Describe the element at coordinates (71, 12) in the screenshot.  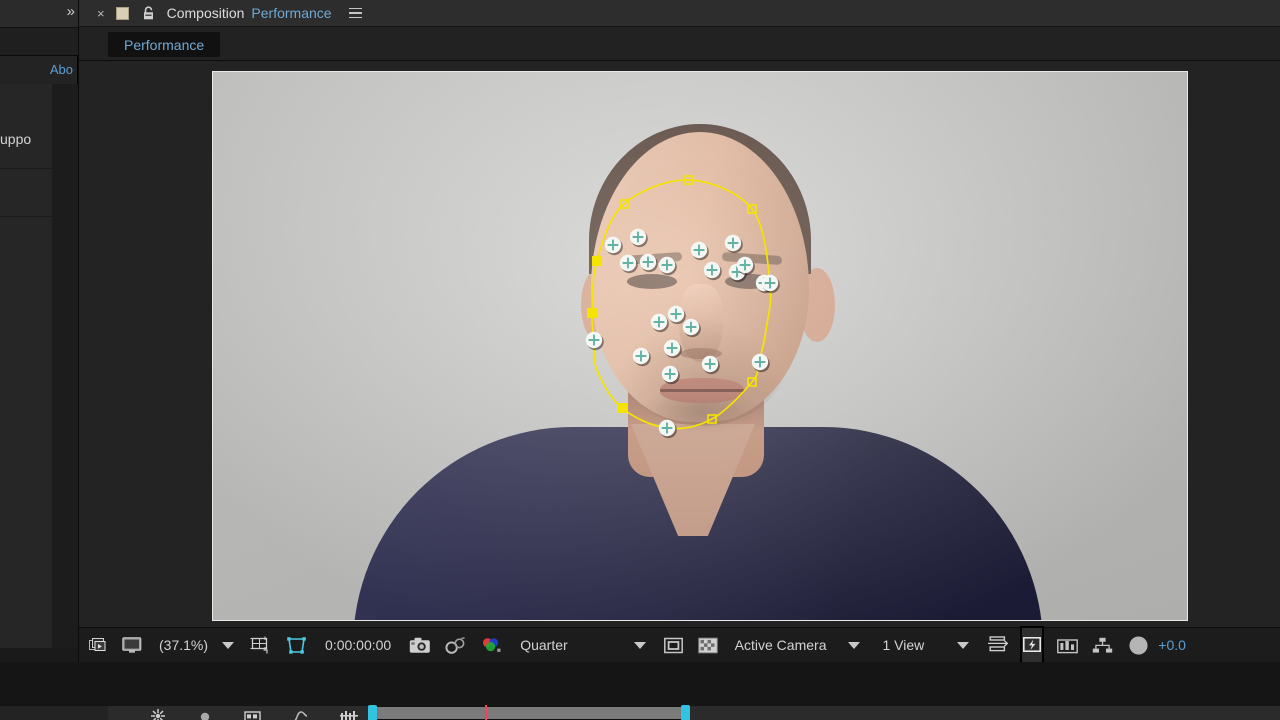
I see `expand-panels-chevron-icon: »` at that location.